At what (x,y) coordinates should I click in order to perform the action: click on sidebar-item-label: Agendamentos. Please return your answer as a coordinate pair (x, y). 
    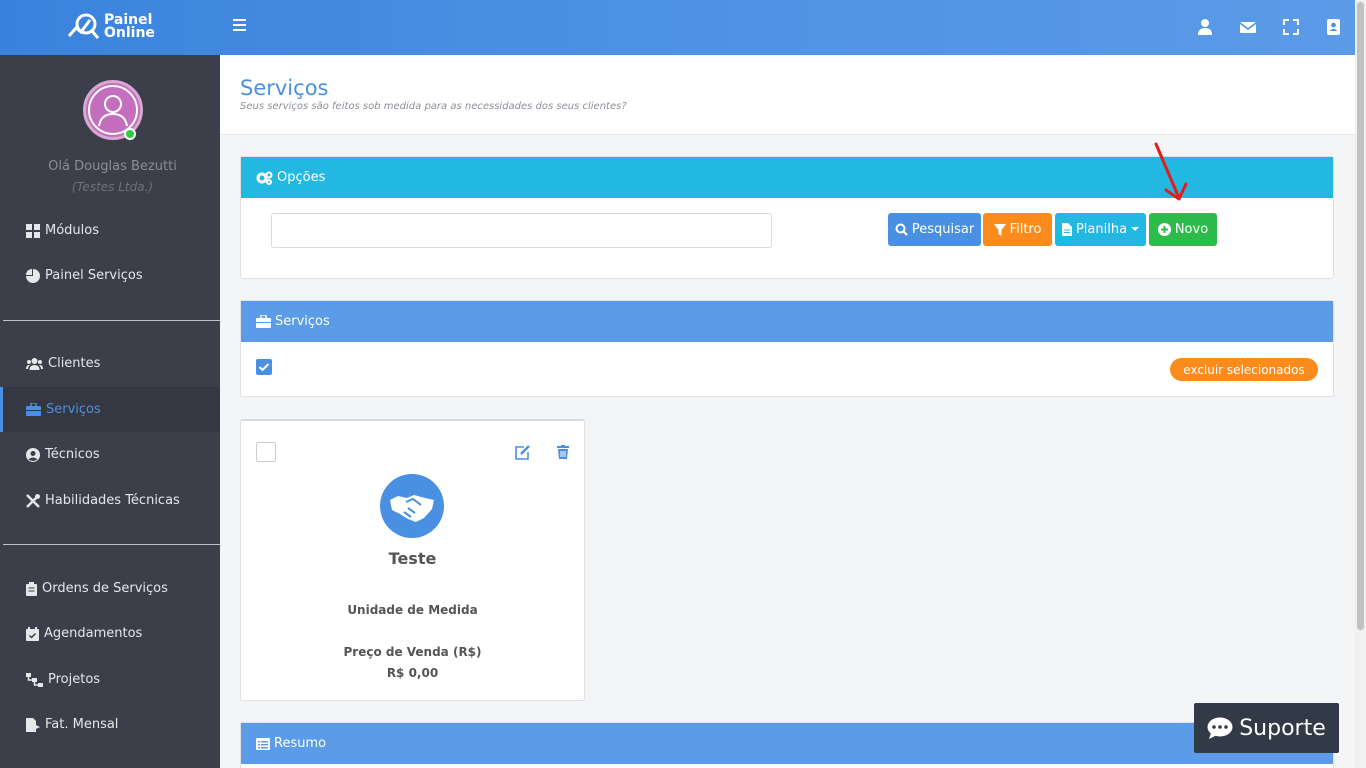
    Looking at the image, I should click on (93, 633).